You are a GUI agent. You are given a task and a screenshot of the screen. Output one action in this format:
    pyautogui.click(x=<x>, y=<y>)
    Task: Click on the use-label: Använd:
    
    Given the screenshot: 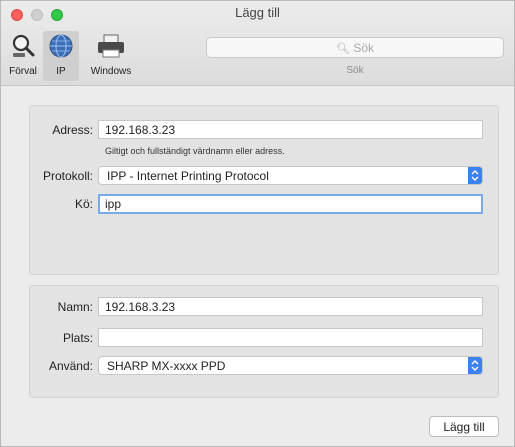 What is the action you would take?
    pyautogui.click(x=70, y=366)
    